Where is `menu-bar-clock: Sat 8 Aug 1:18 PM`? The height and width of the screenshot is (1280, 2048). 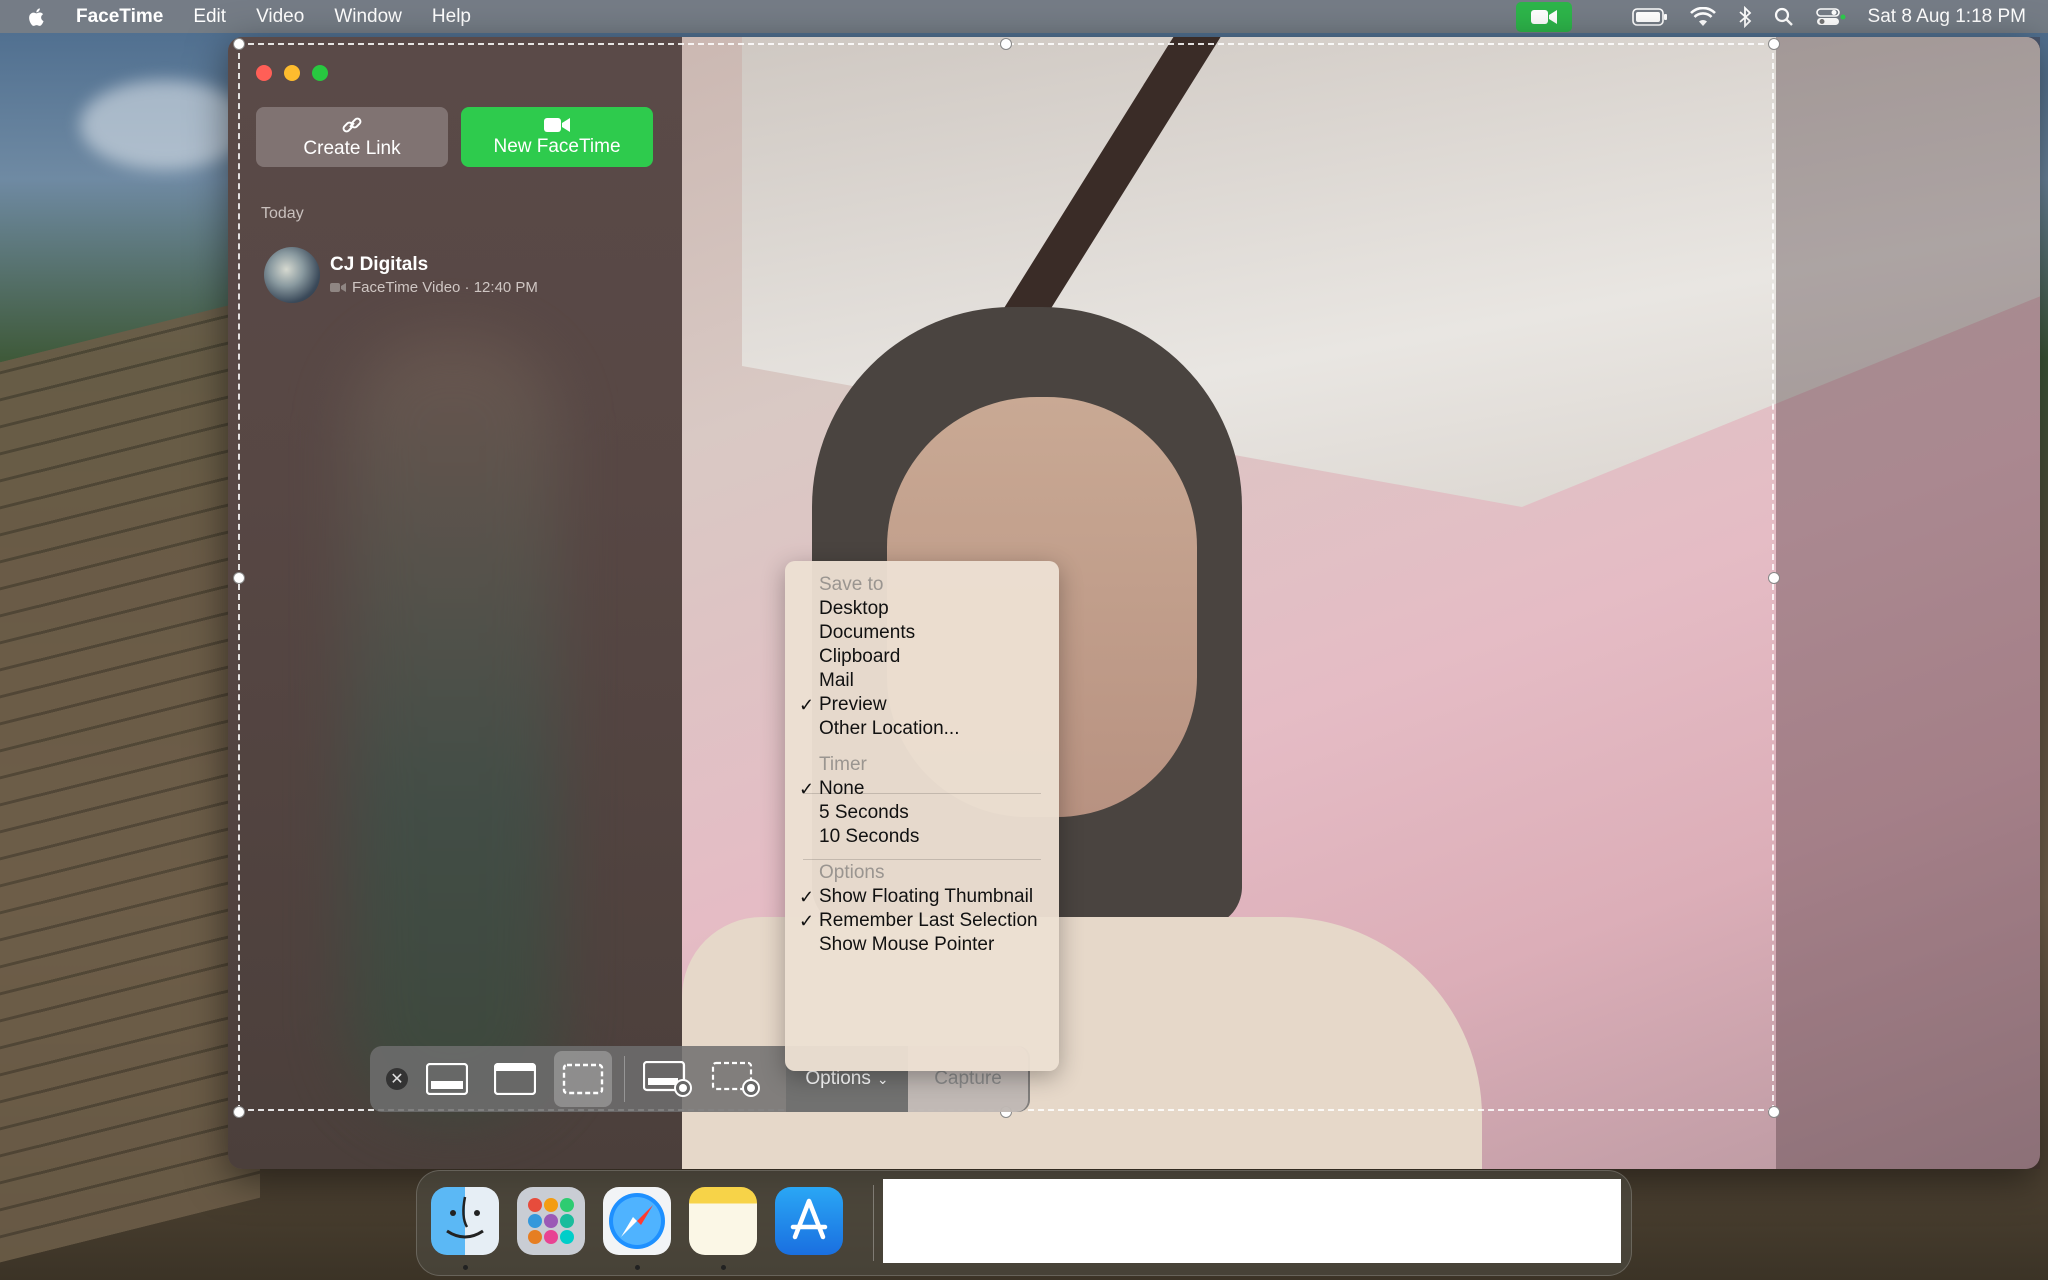
menu-bar-clock: Sat 8 Aug 1:18 PM is located at coordinates (1947, 17).